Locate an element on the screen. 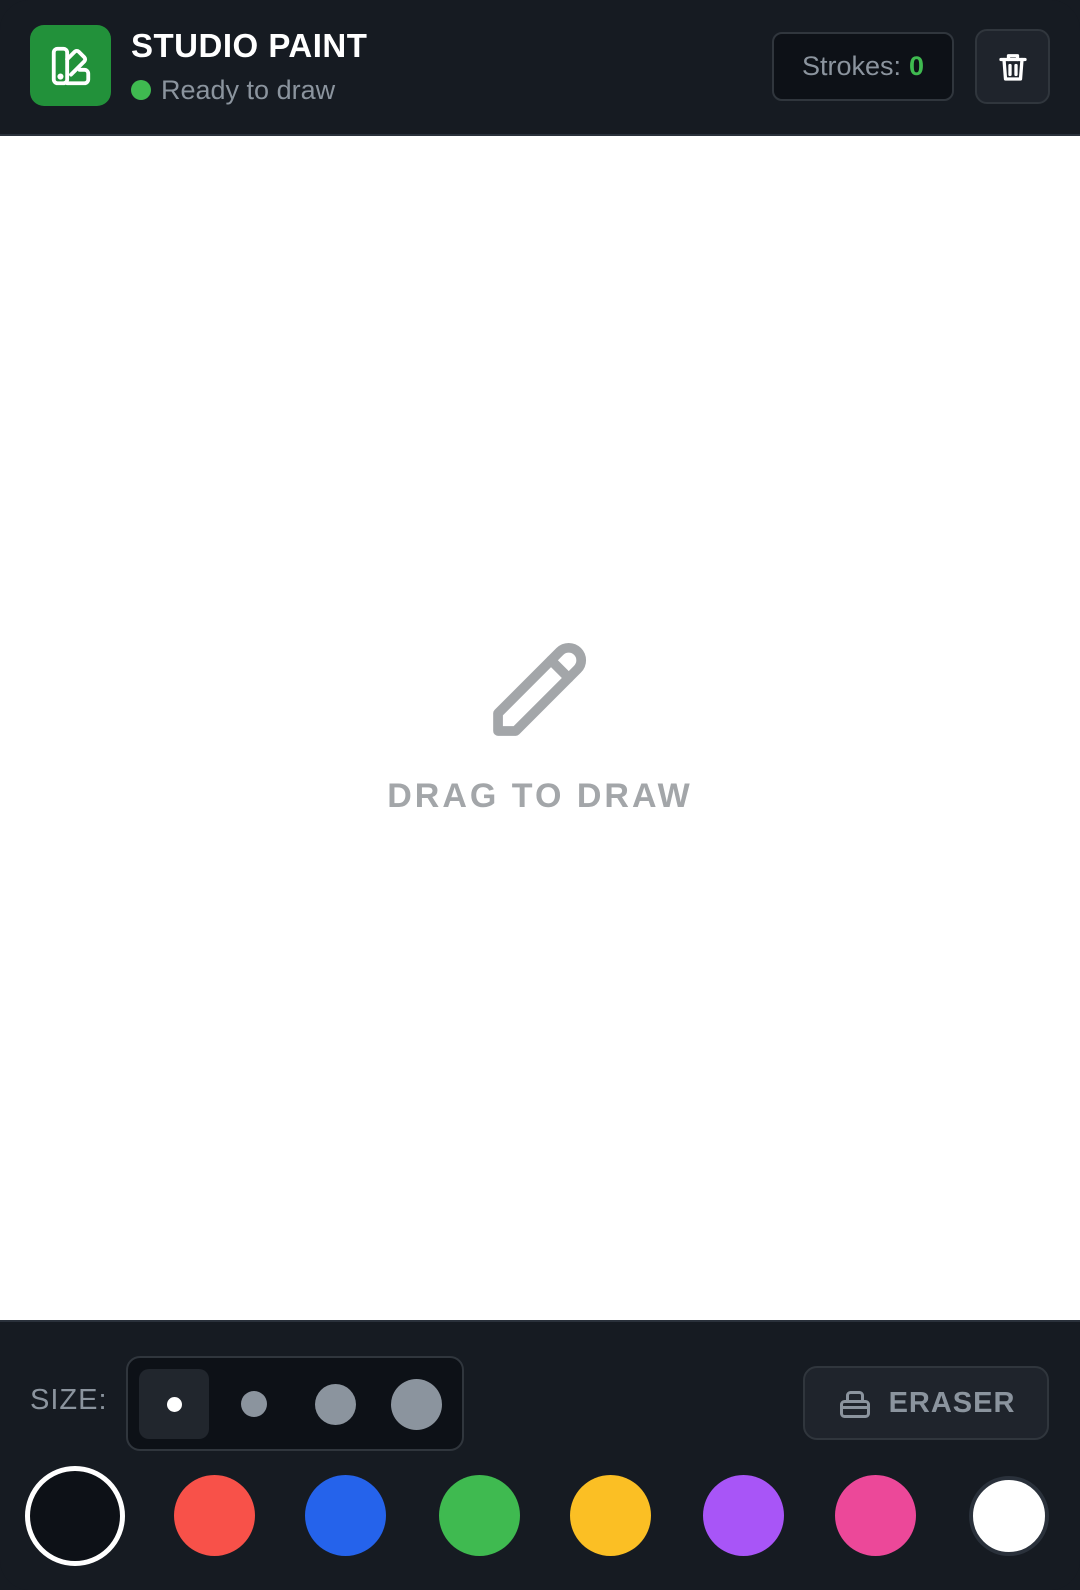  brush-size-large is located at coordinates (335, 1404).